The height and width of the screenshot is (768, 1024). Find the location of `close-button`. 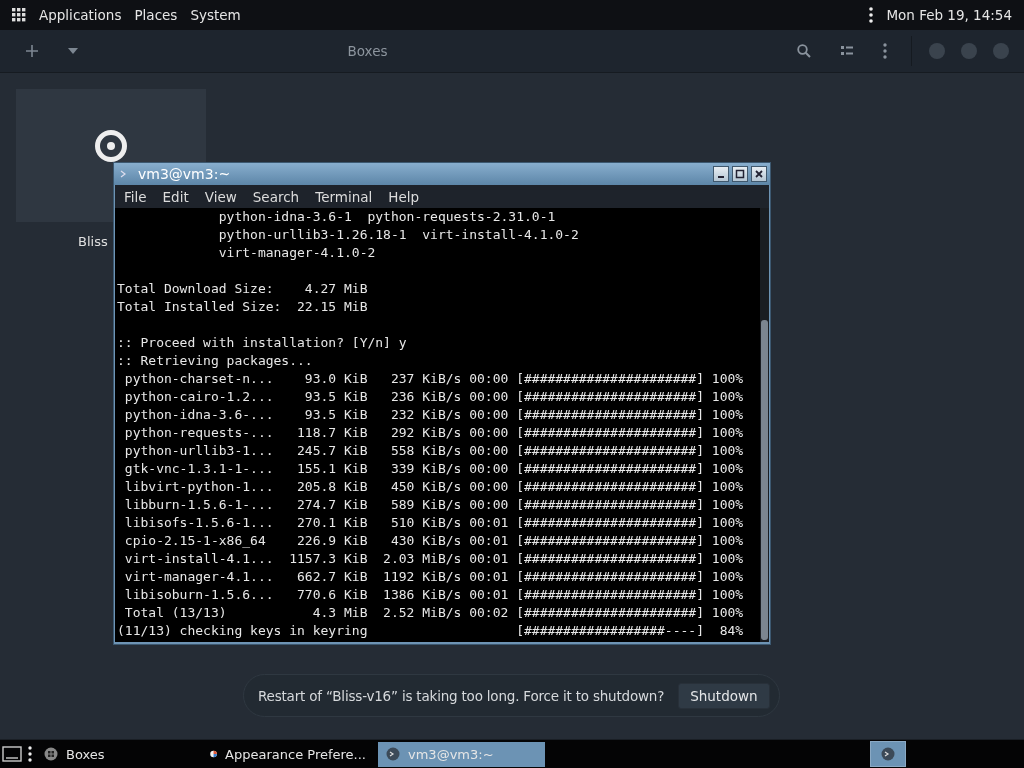

close-button is located at coordinates (759, 174).